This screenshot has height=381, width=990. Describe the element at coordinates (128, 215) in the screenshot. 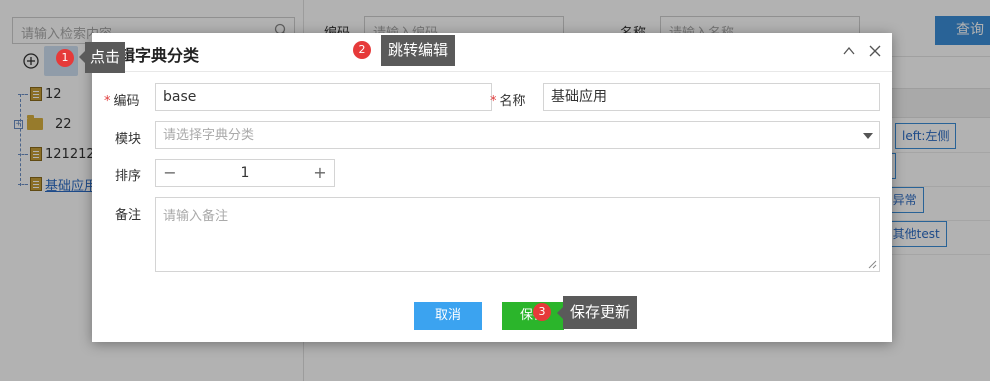

I see `remark-label: 备注` at that location.